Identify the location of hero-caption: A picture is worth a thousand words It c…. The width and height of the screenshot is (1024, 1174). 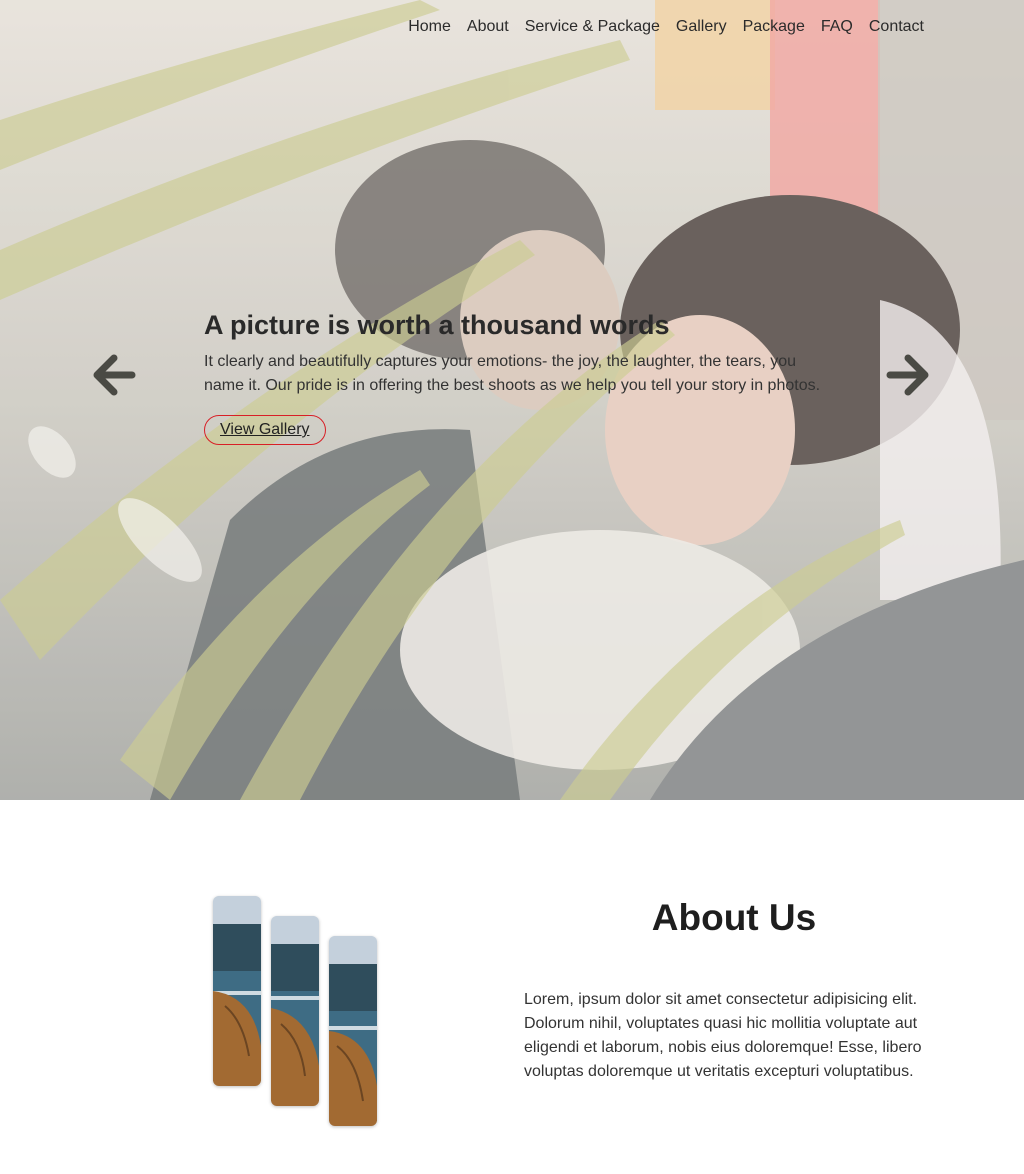
(524, 376).